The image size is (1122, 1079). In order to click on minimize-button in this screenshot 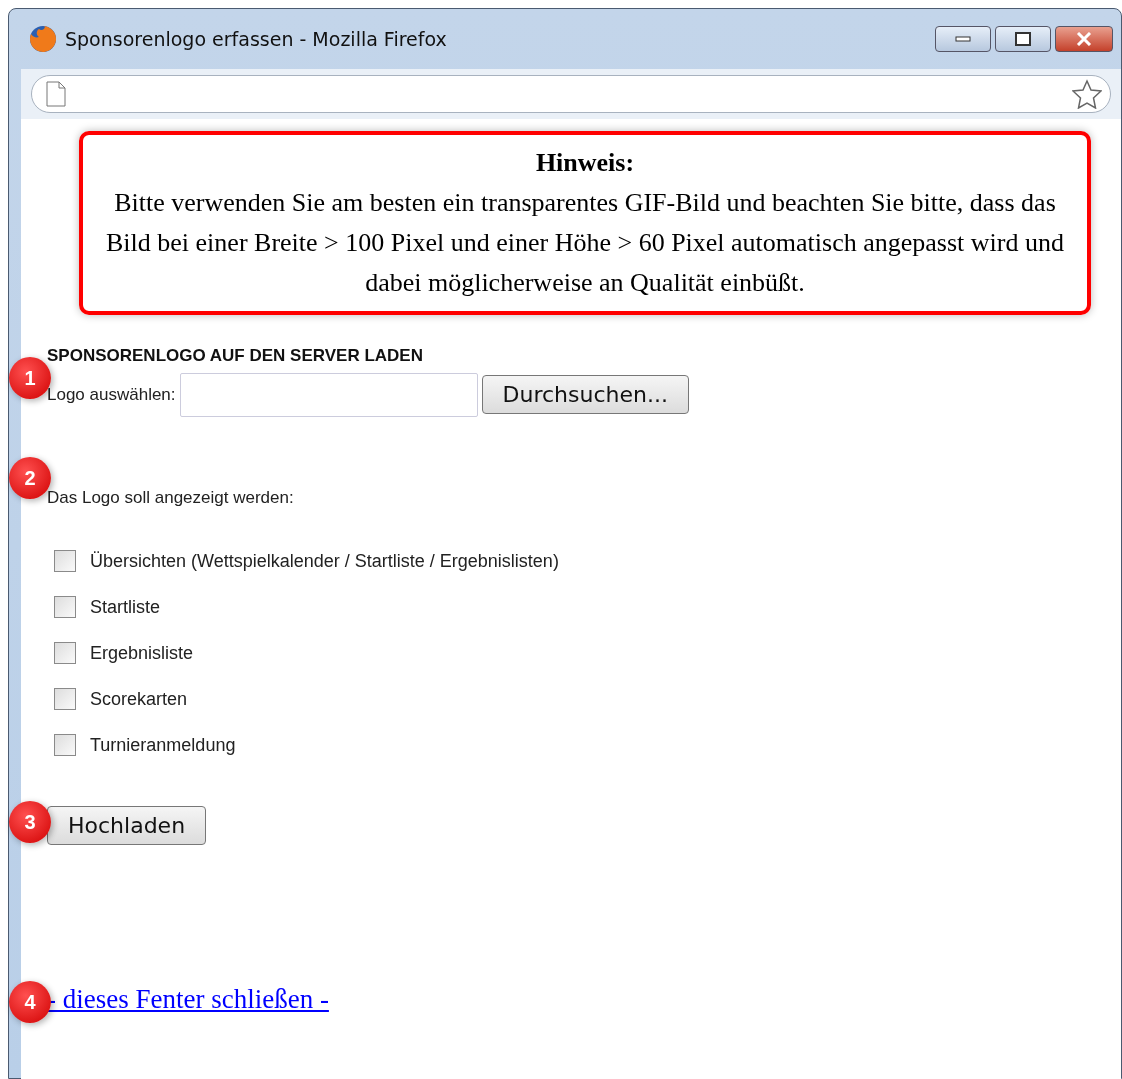, I will do `click(963, 39)`.